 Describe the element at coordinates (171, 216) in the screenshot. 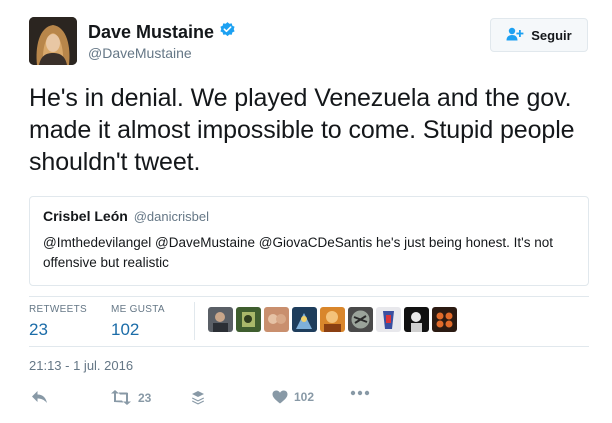

I see `quoted-author-handle: @danicrisbel` at that location.